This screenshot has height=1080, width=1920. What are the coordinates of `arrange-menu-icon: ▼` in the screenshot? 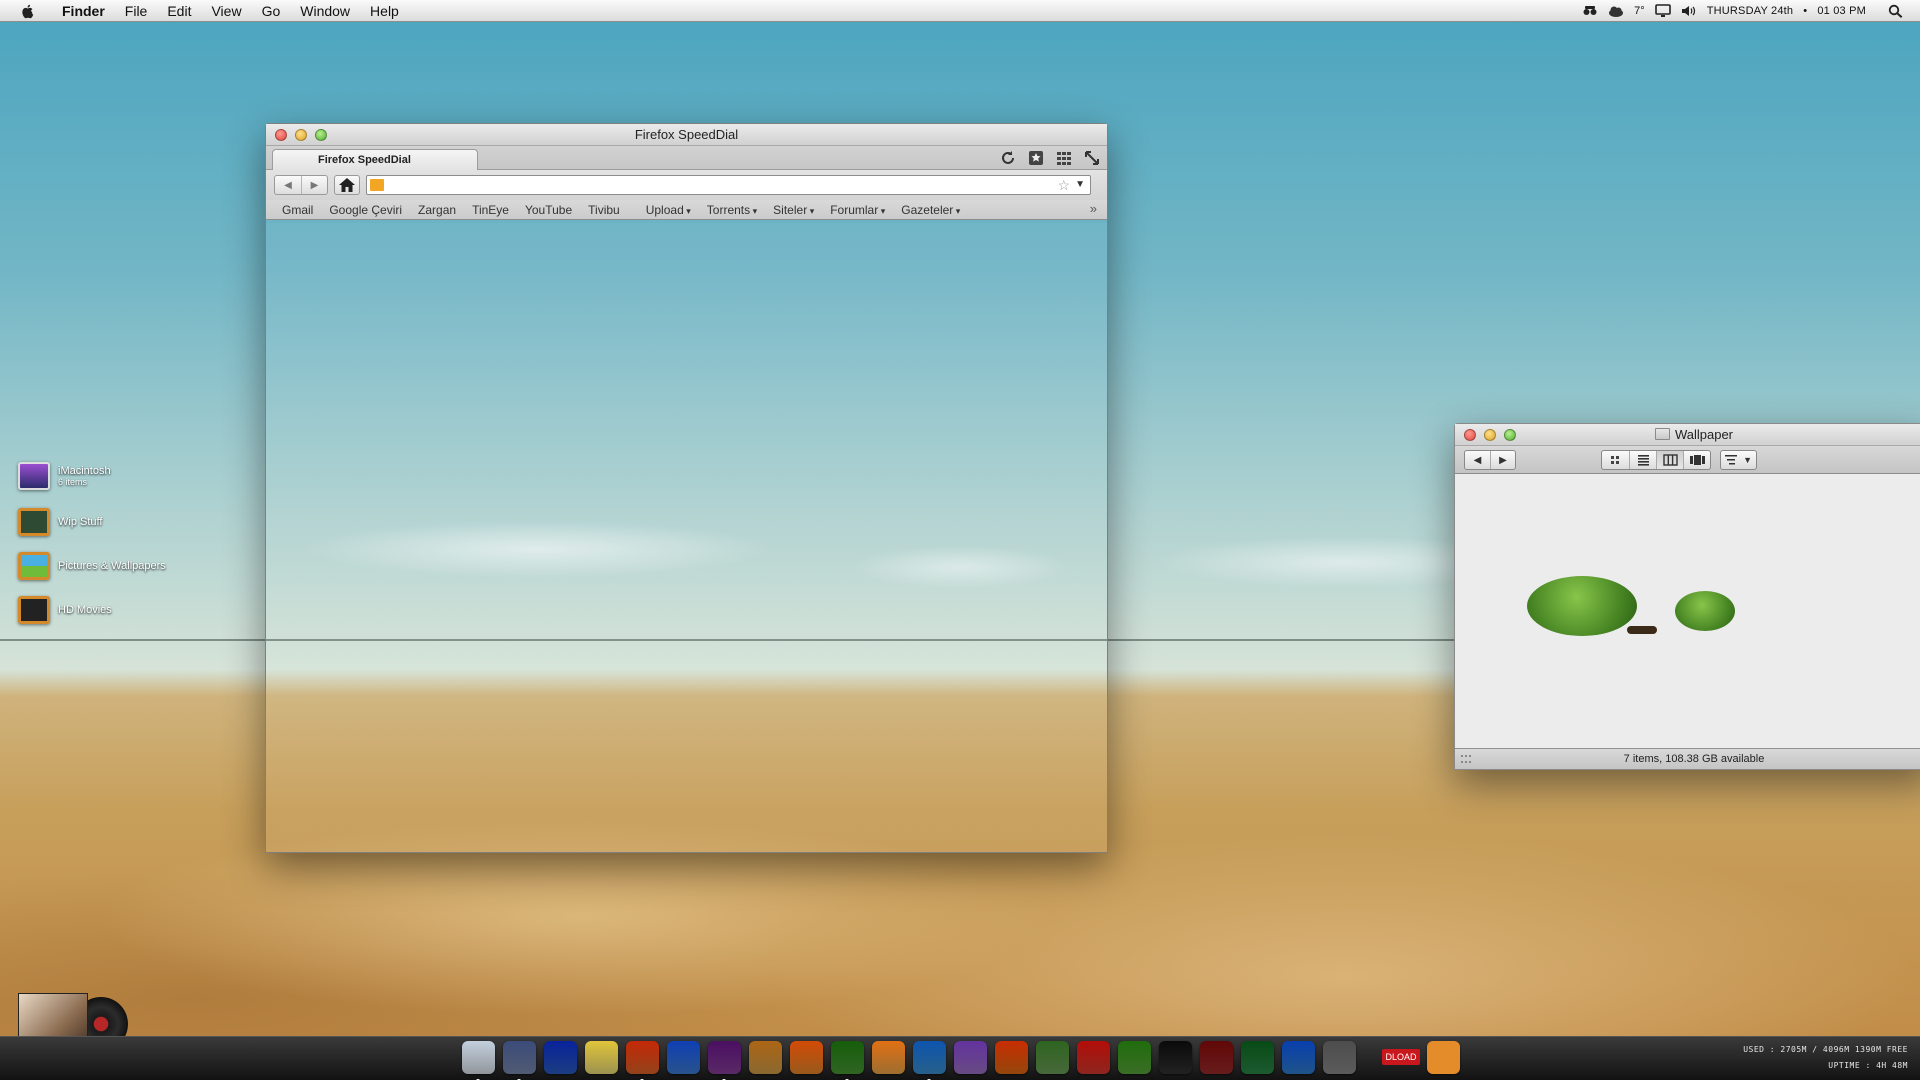 It's located at (1738, 460).